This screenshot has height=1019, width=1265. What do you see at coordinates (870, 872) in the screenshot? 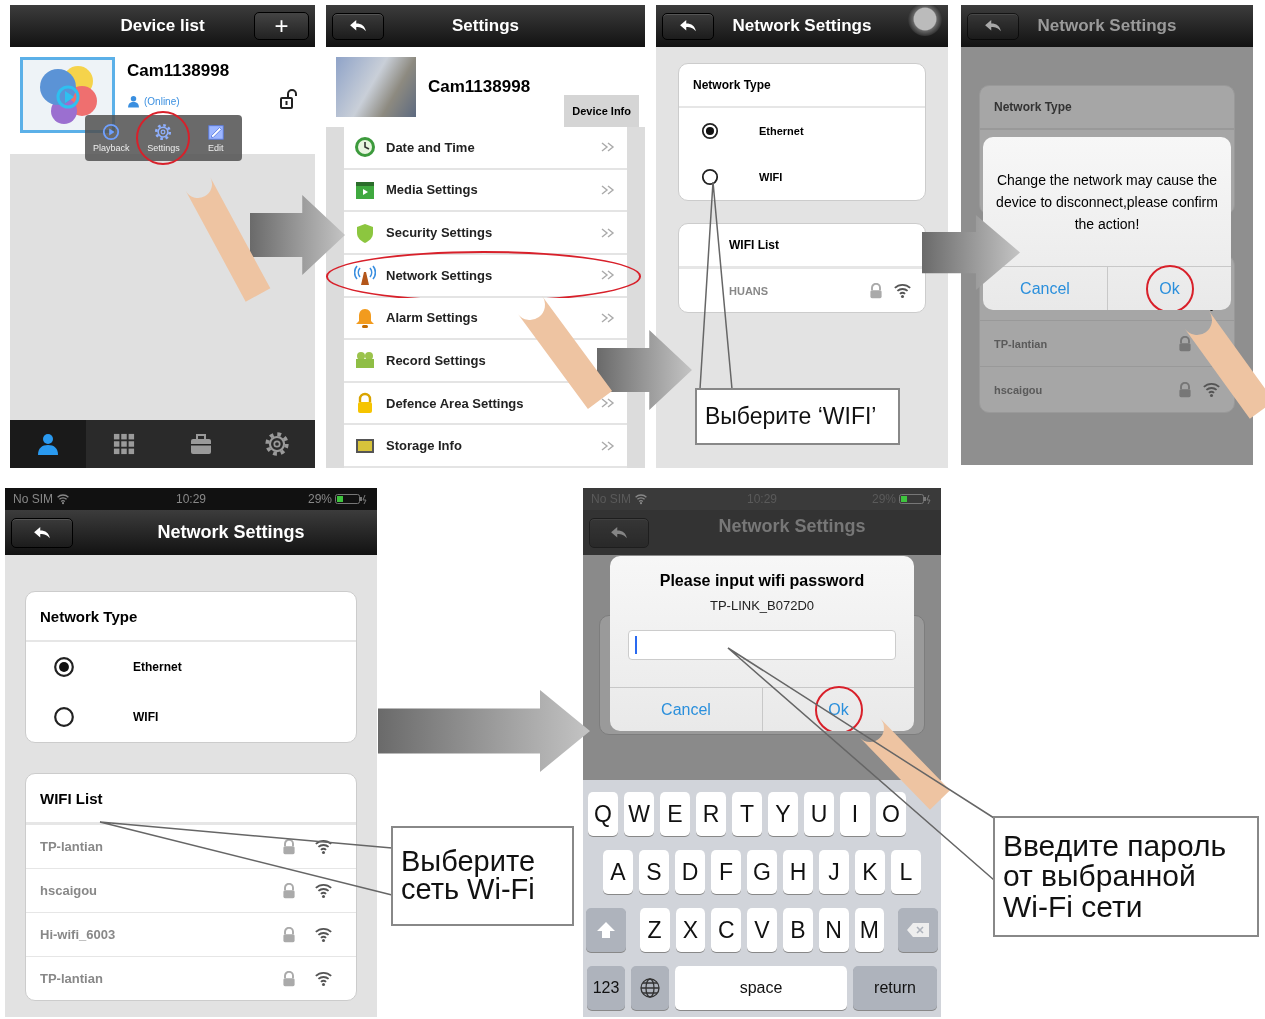
I see `keyboard-key: K` at bounding box center [870, 872].